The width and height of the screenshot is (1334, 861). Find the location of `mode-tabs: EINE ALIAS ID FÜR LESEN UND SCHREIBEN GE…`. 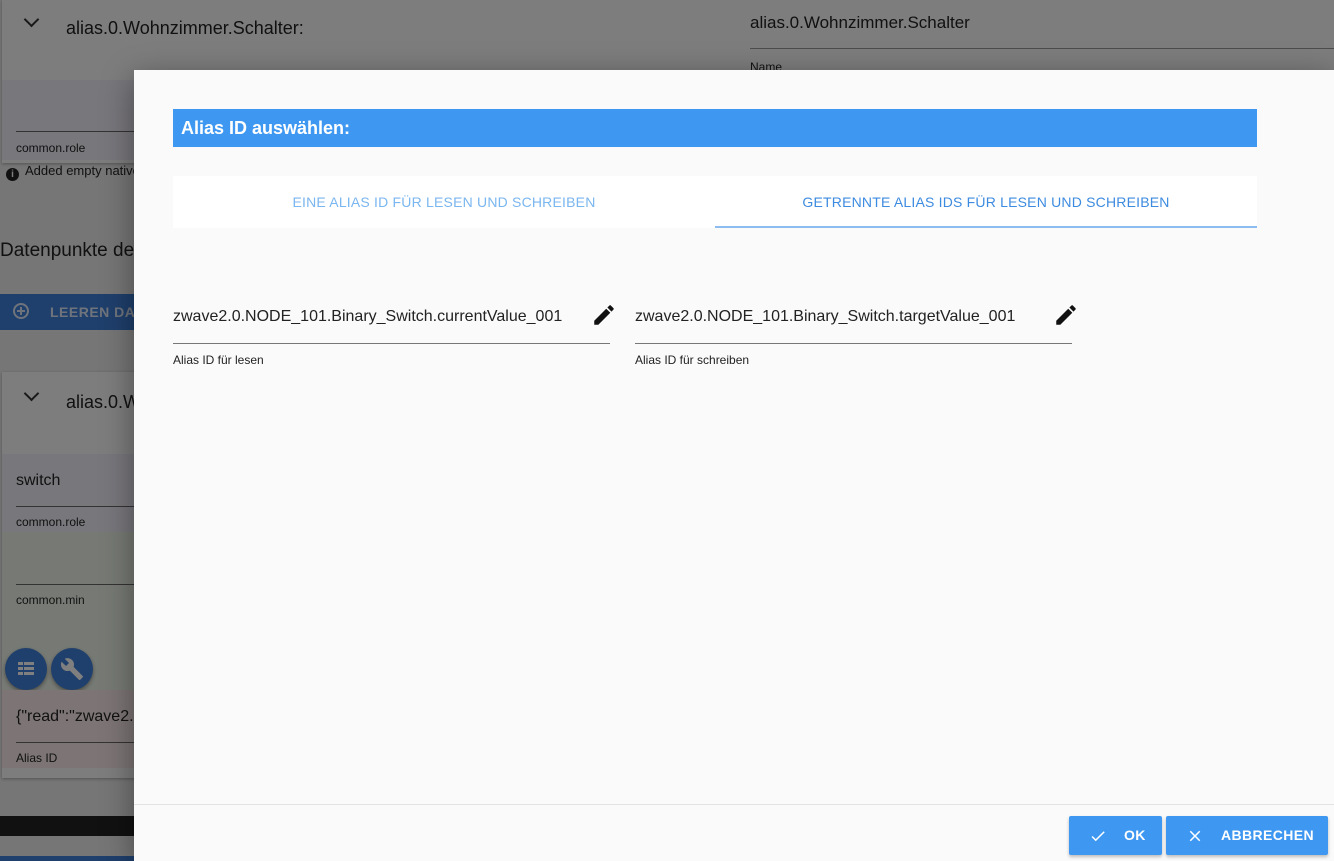

mode-tabs: EINE ALIAS ID FÜR LESEN UND SCHREIBEN GE… is located at coordinates (715, 202).